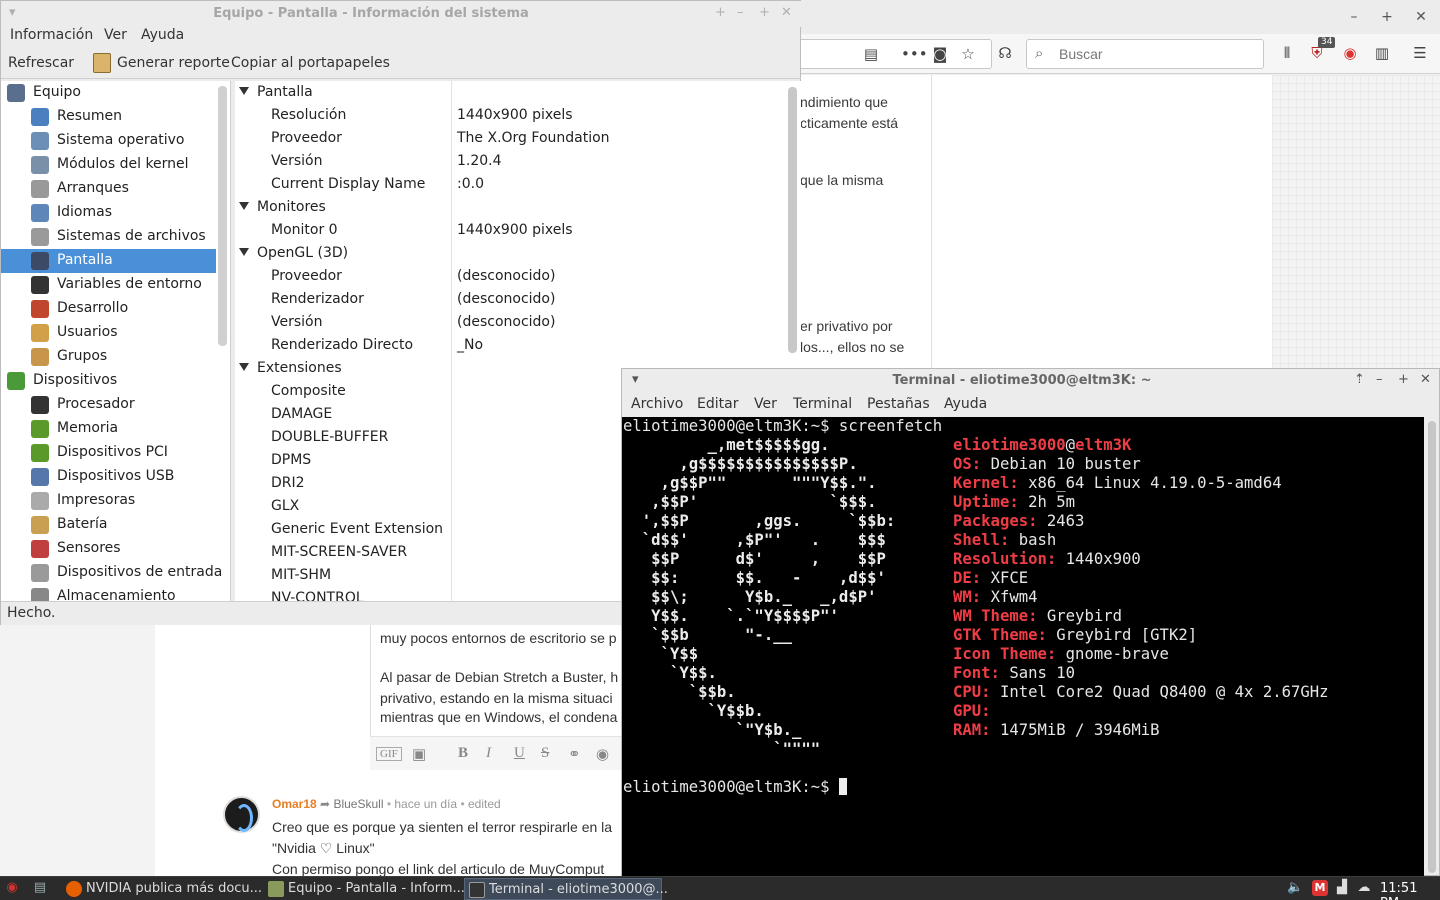 Image resolution: width=1440 pixels, height=900 pixels. I want to click on volume-icon: 🔈, so click(1295, 888).